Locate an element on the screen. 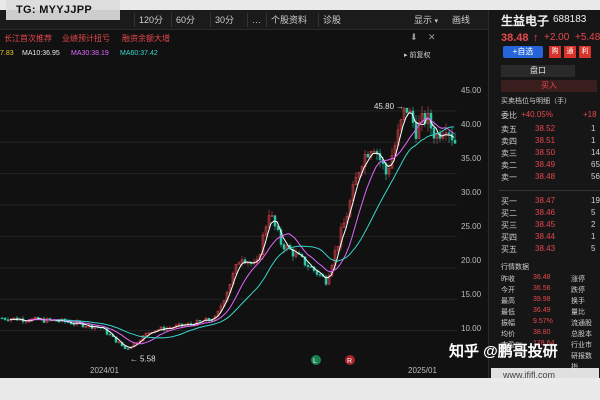 This screenshot has width=600, height=400. tab-diagnose: 诊股 is located at coordinates (331, 20).